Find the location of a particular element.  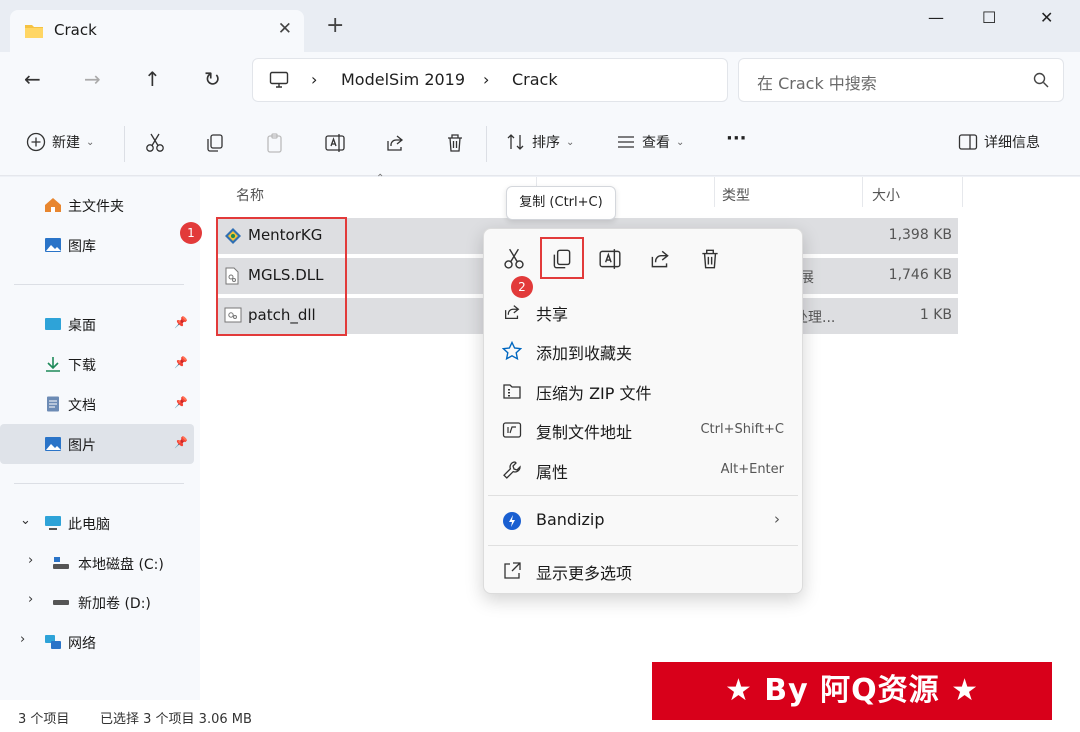

tab-title: Crack is located at coordinates (75, 30).